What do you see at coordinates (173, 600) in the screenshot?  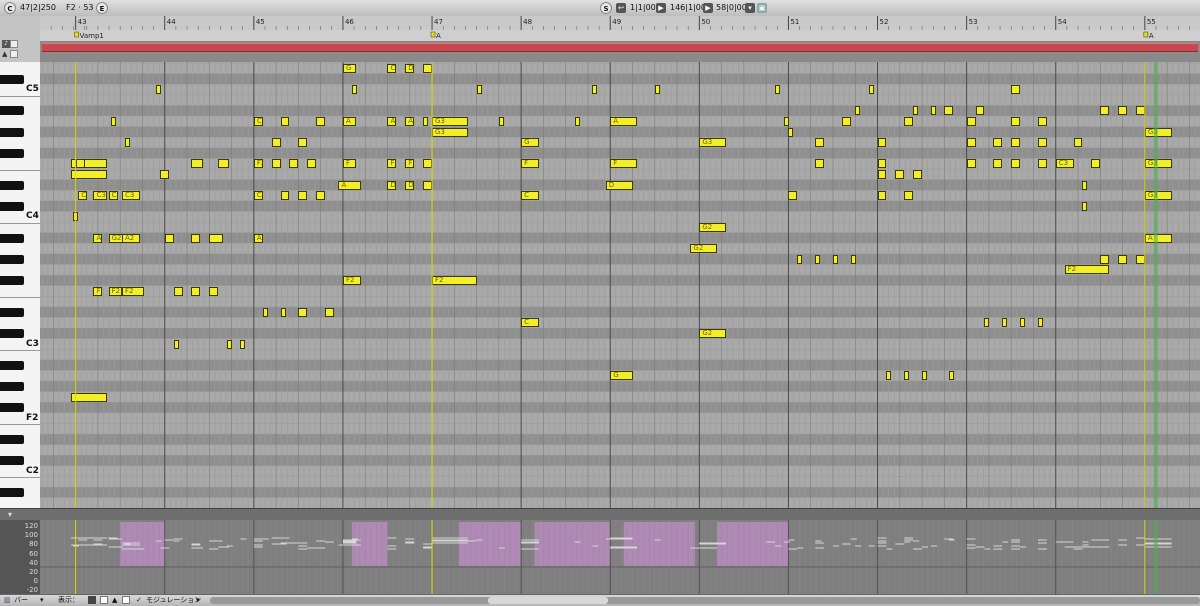 I see `modulation-selector: モジュレーション` at bounding box center [173, 600].